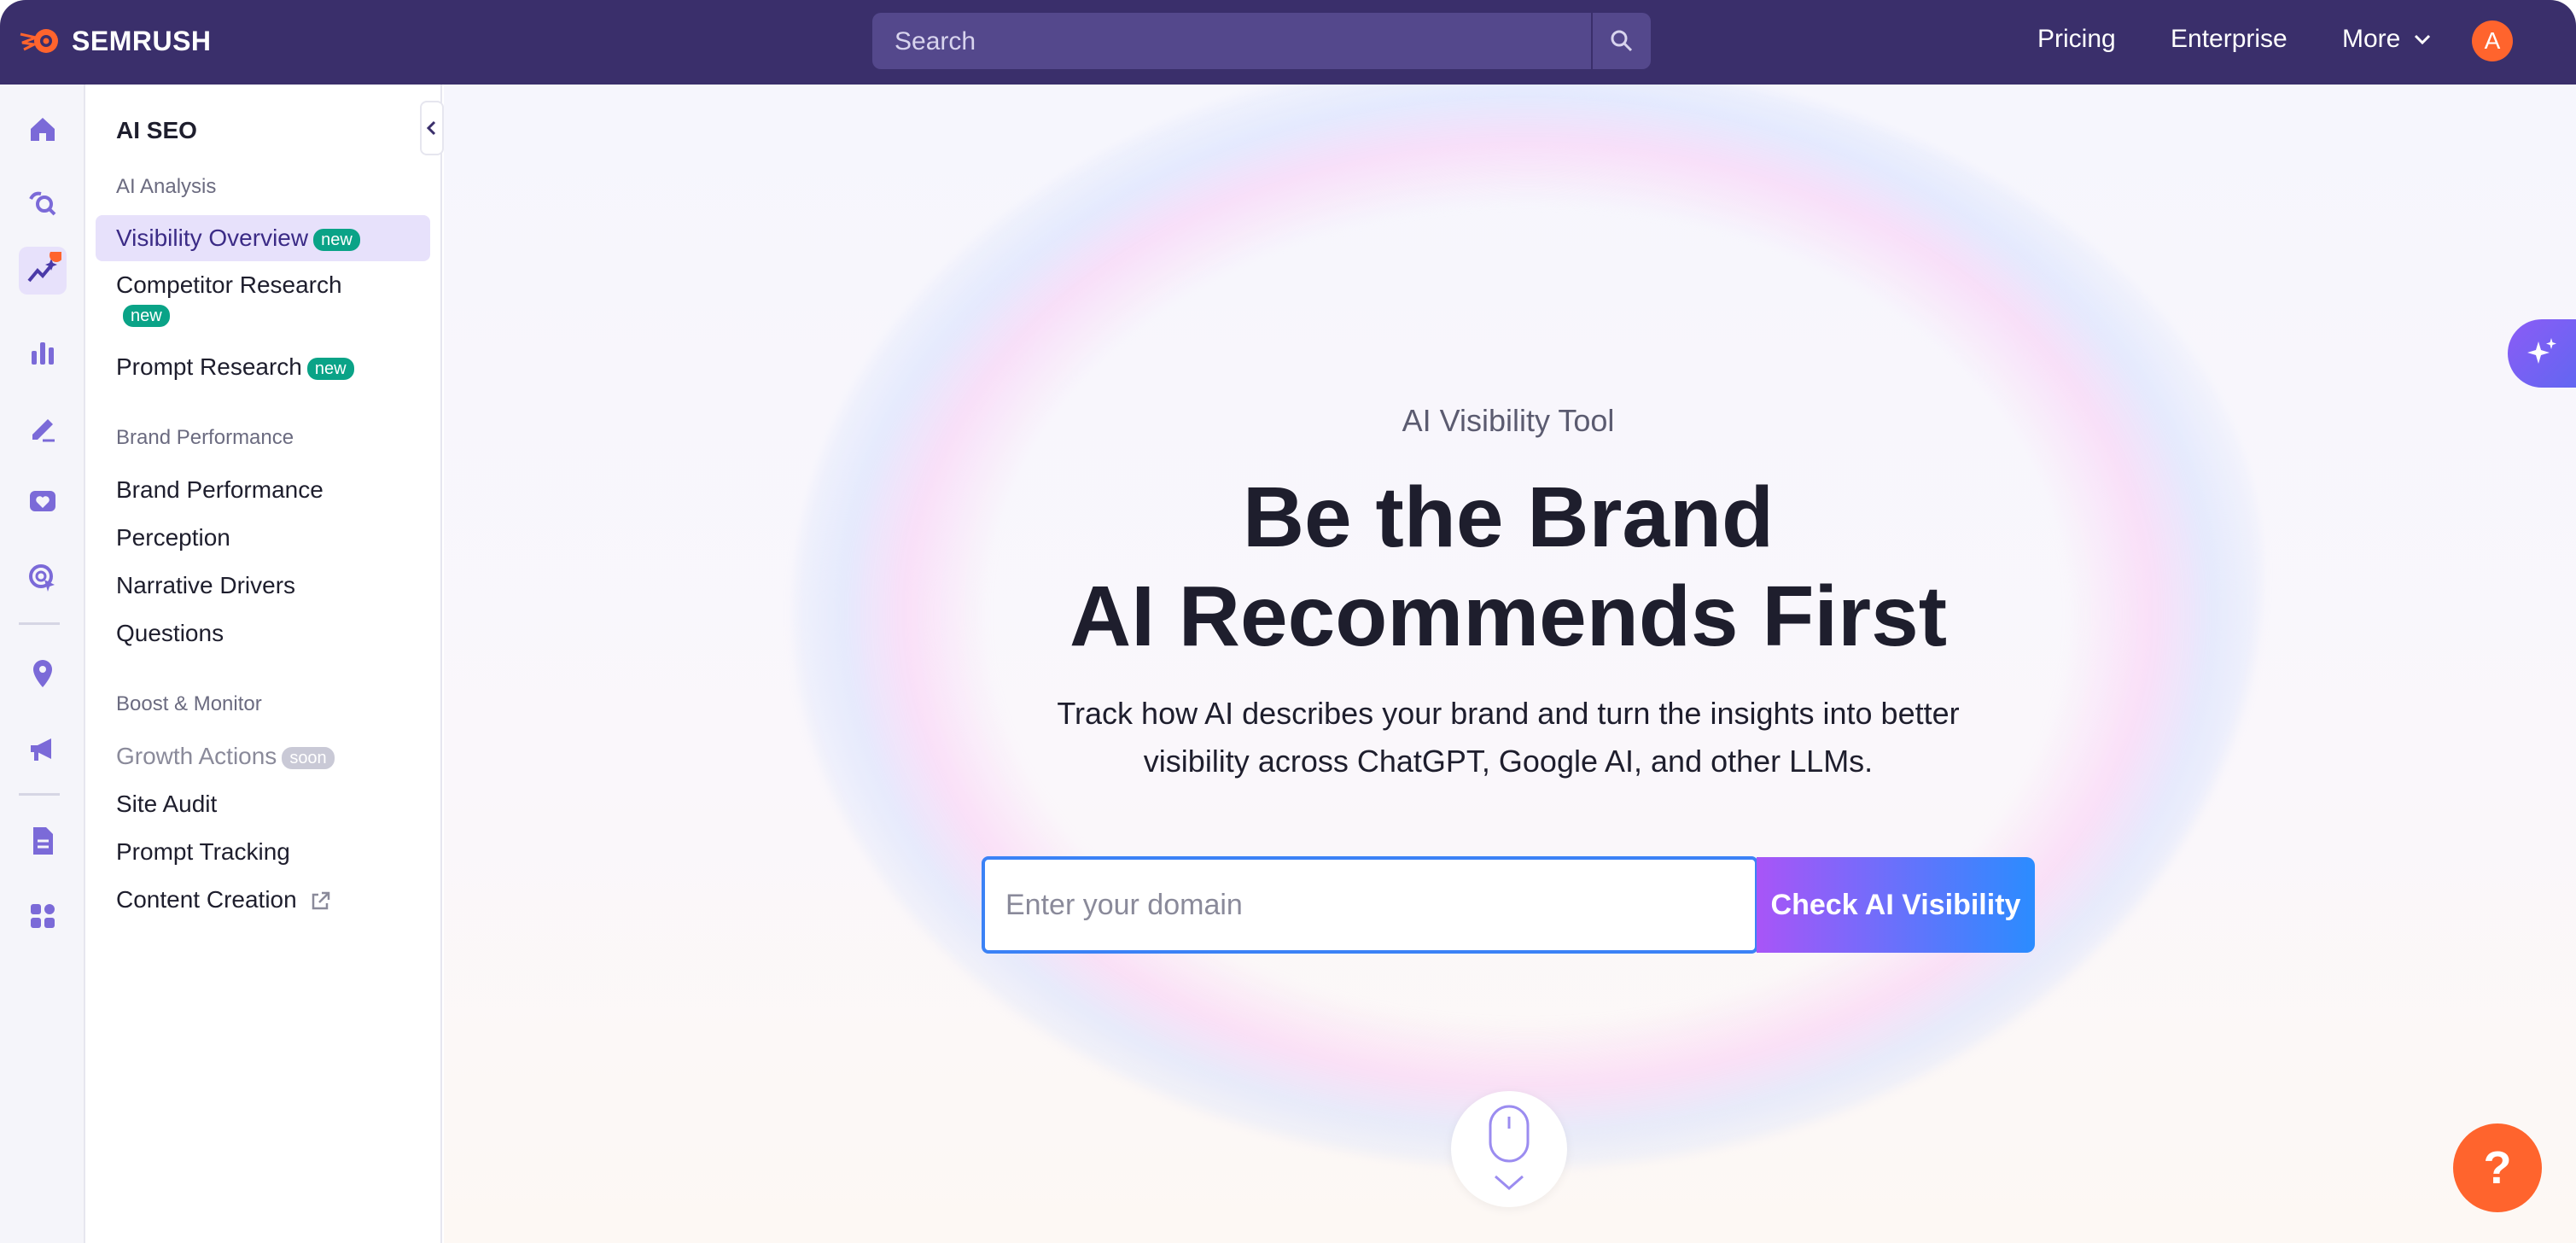 The image size is (2576, 1243). What do you see at coordinates (203, 852) in the screenshot?
I see `sidebar-item-prompt-tracking: Prompt Tracking` at bounding box center [203, 852].